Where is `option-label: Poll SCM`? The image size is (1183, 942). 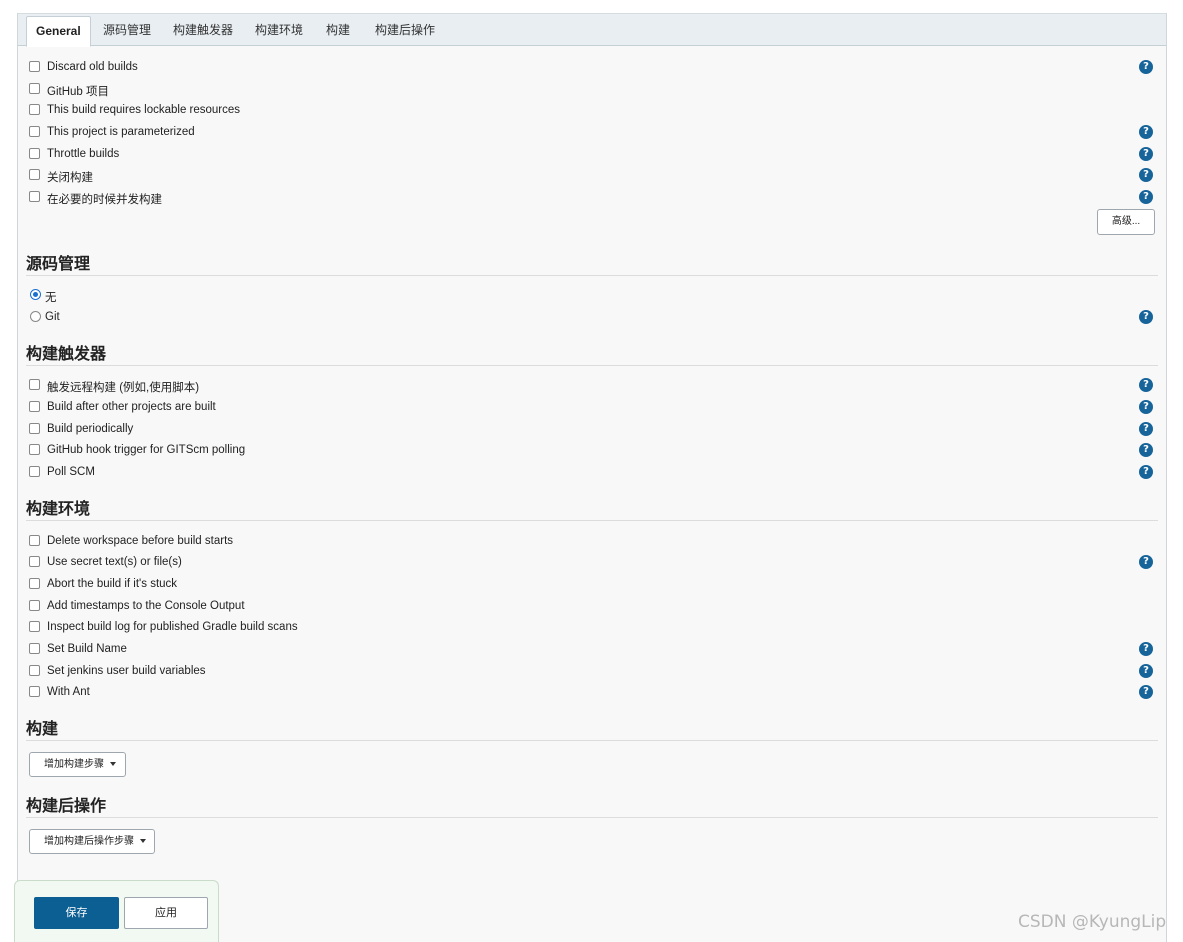 option-label: Poll SCM is located at coordinates (71, 472).